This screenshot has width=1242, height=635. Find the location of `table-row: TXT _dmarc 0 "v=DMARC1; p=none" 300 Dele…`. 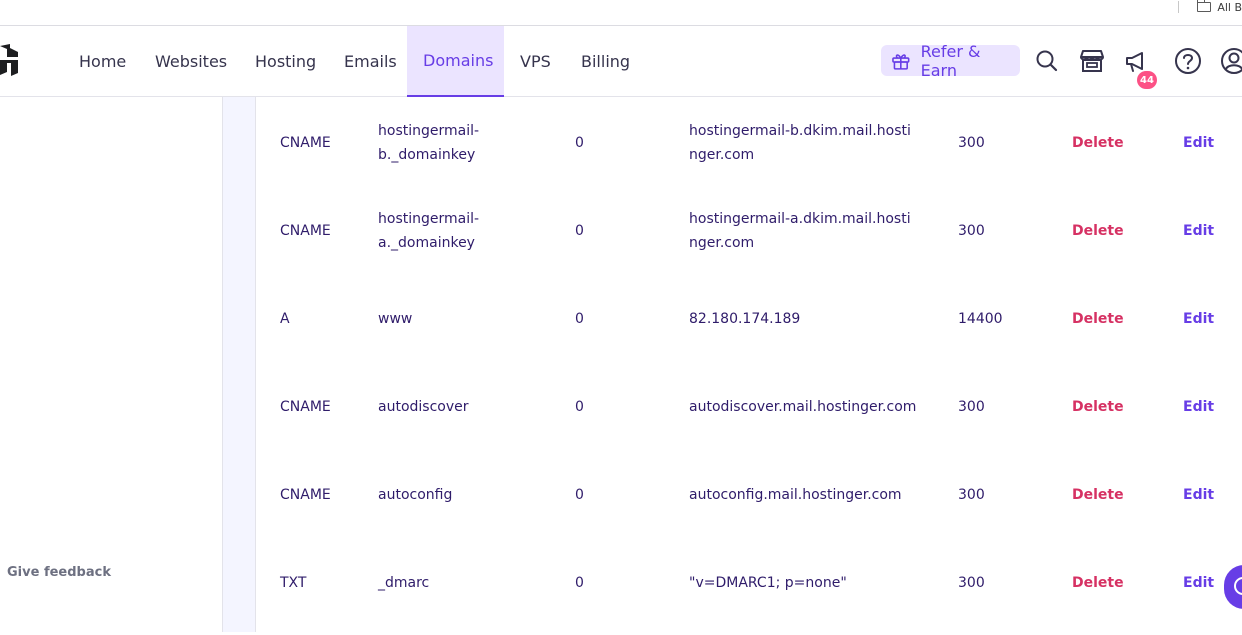

table-row: TXT _dmarc 0 "v=DMARC1; p=none" 300 Dele… is located at coordinates (749, 591).